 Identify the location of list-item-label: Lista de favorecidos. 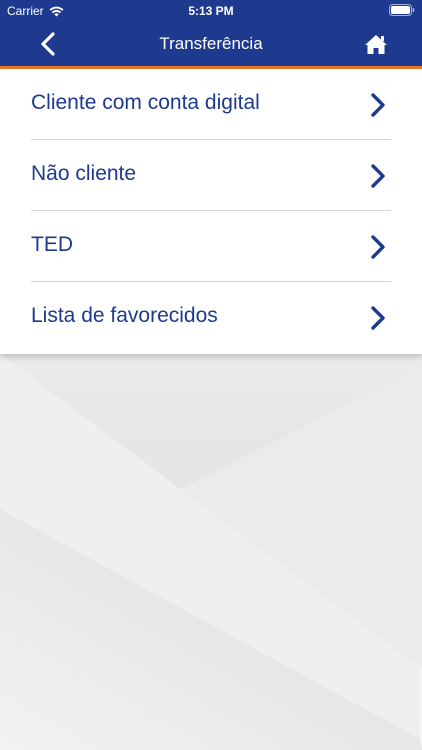
(124, 315).